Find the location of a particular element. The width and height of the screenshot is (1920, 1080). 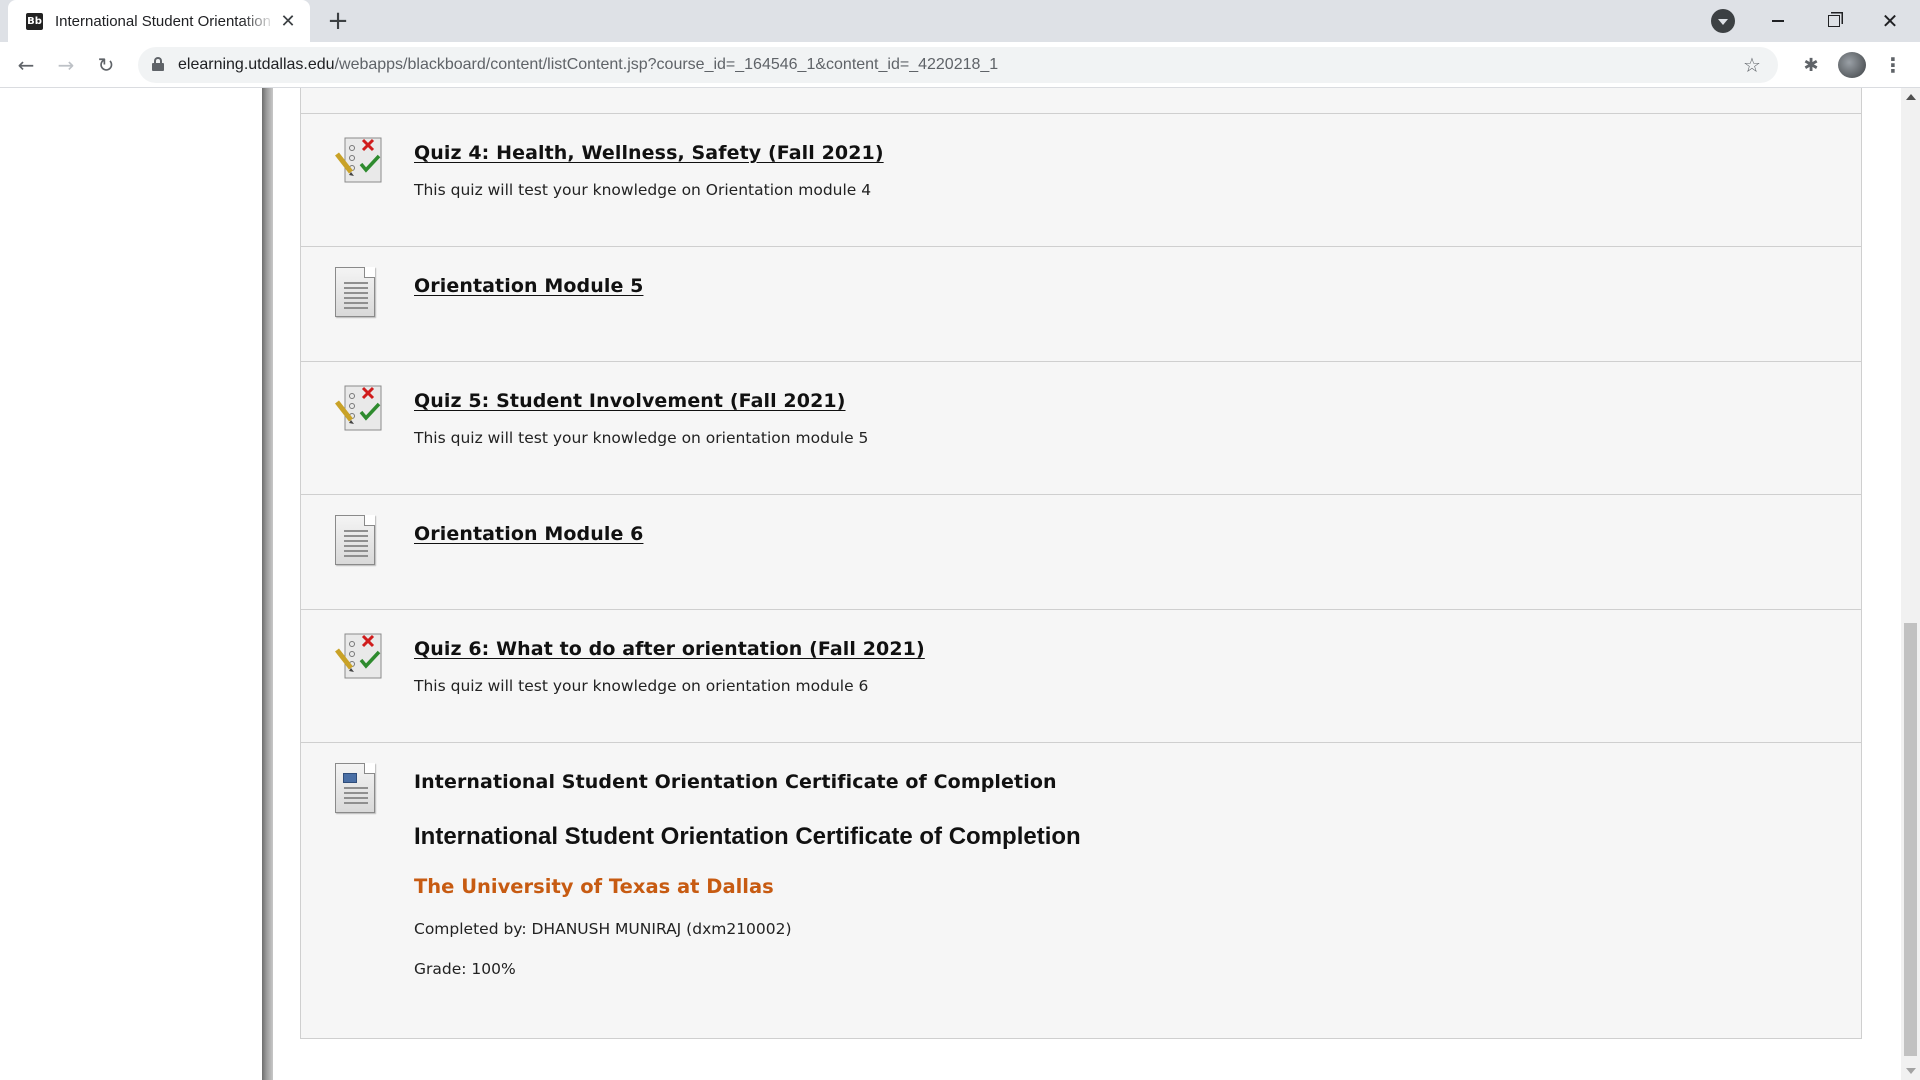

url-host: elearning.utdallas.edu is located at coordinates (256, 64).